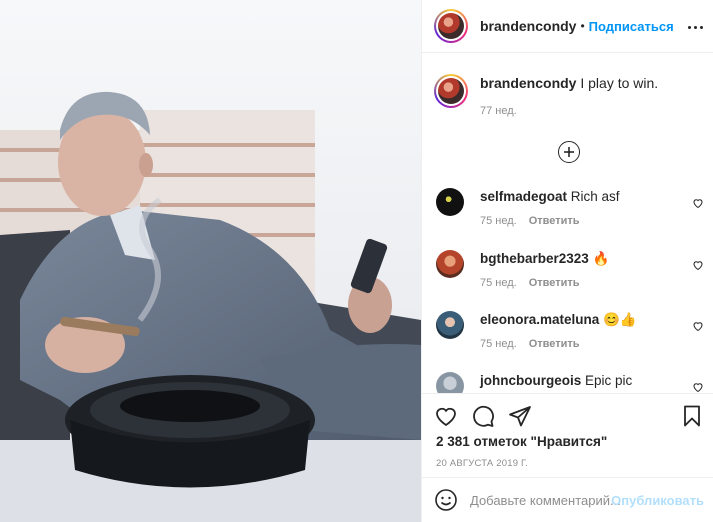 The width and height of the screenshot is (713, 522). What do you see at coordinates (520, 416) in the screenshot?
I see `paper-plane-icon` at bounding box center [520, 416].